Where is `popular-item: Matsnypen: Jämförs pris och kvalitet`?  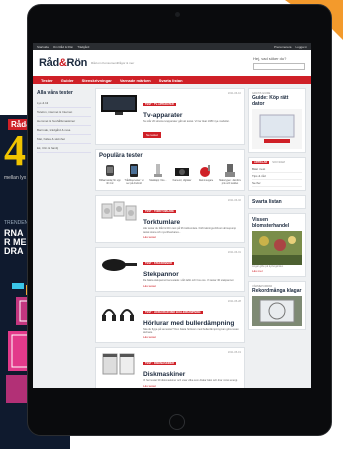
popular-item: Matsnypen: Jämförs pris och kvalitet is located at coordinates (230, 174).